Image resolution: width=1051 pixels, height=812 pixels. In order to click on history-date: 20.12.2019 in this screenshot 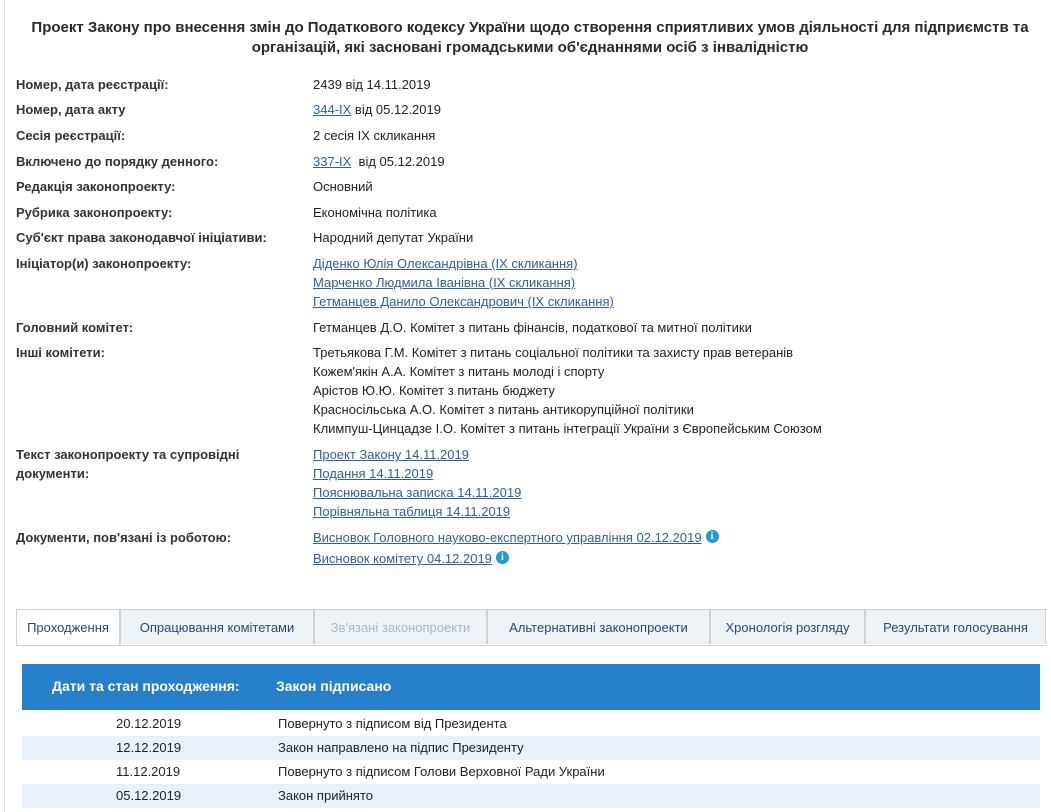, I will do `click(149, 723)`.